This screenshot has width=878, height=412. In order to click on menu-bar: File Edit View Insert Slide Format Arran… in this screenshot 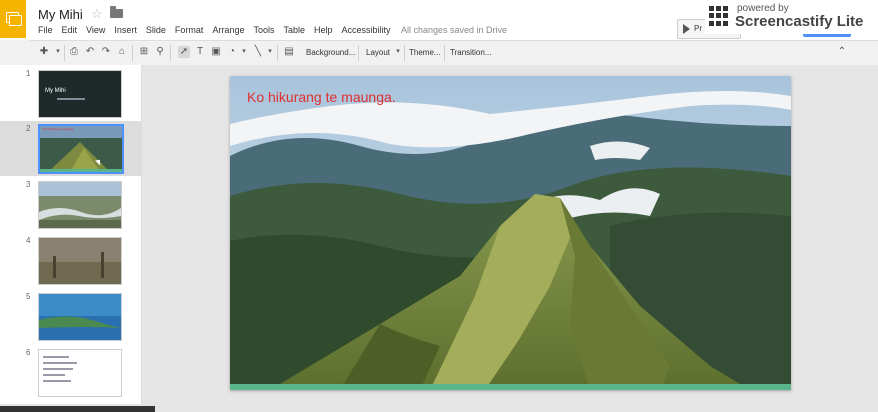, I will do `click(219, 30)`.